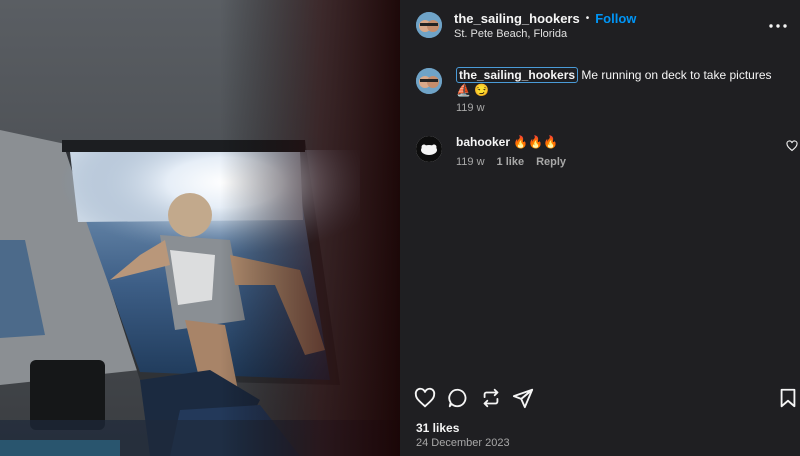 This screenshot has width=800, height=456. I want to click on comment-icon, so click(458, 398).